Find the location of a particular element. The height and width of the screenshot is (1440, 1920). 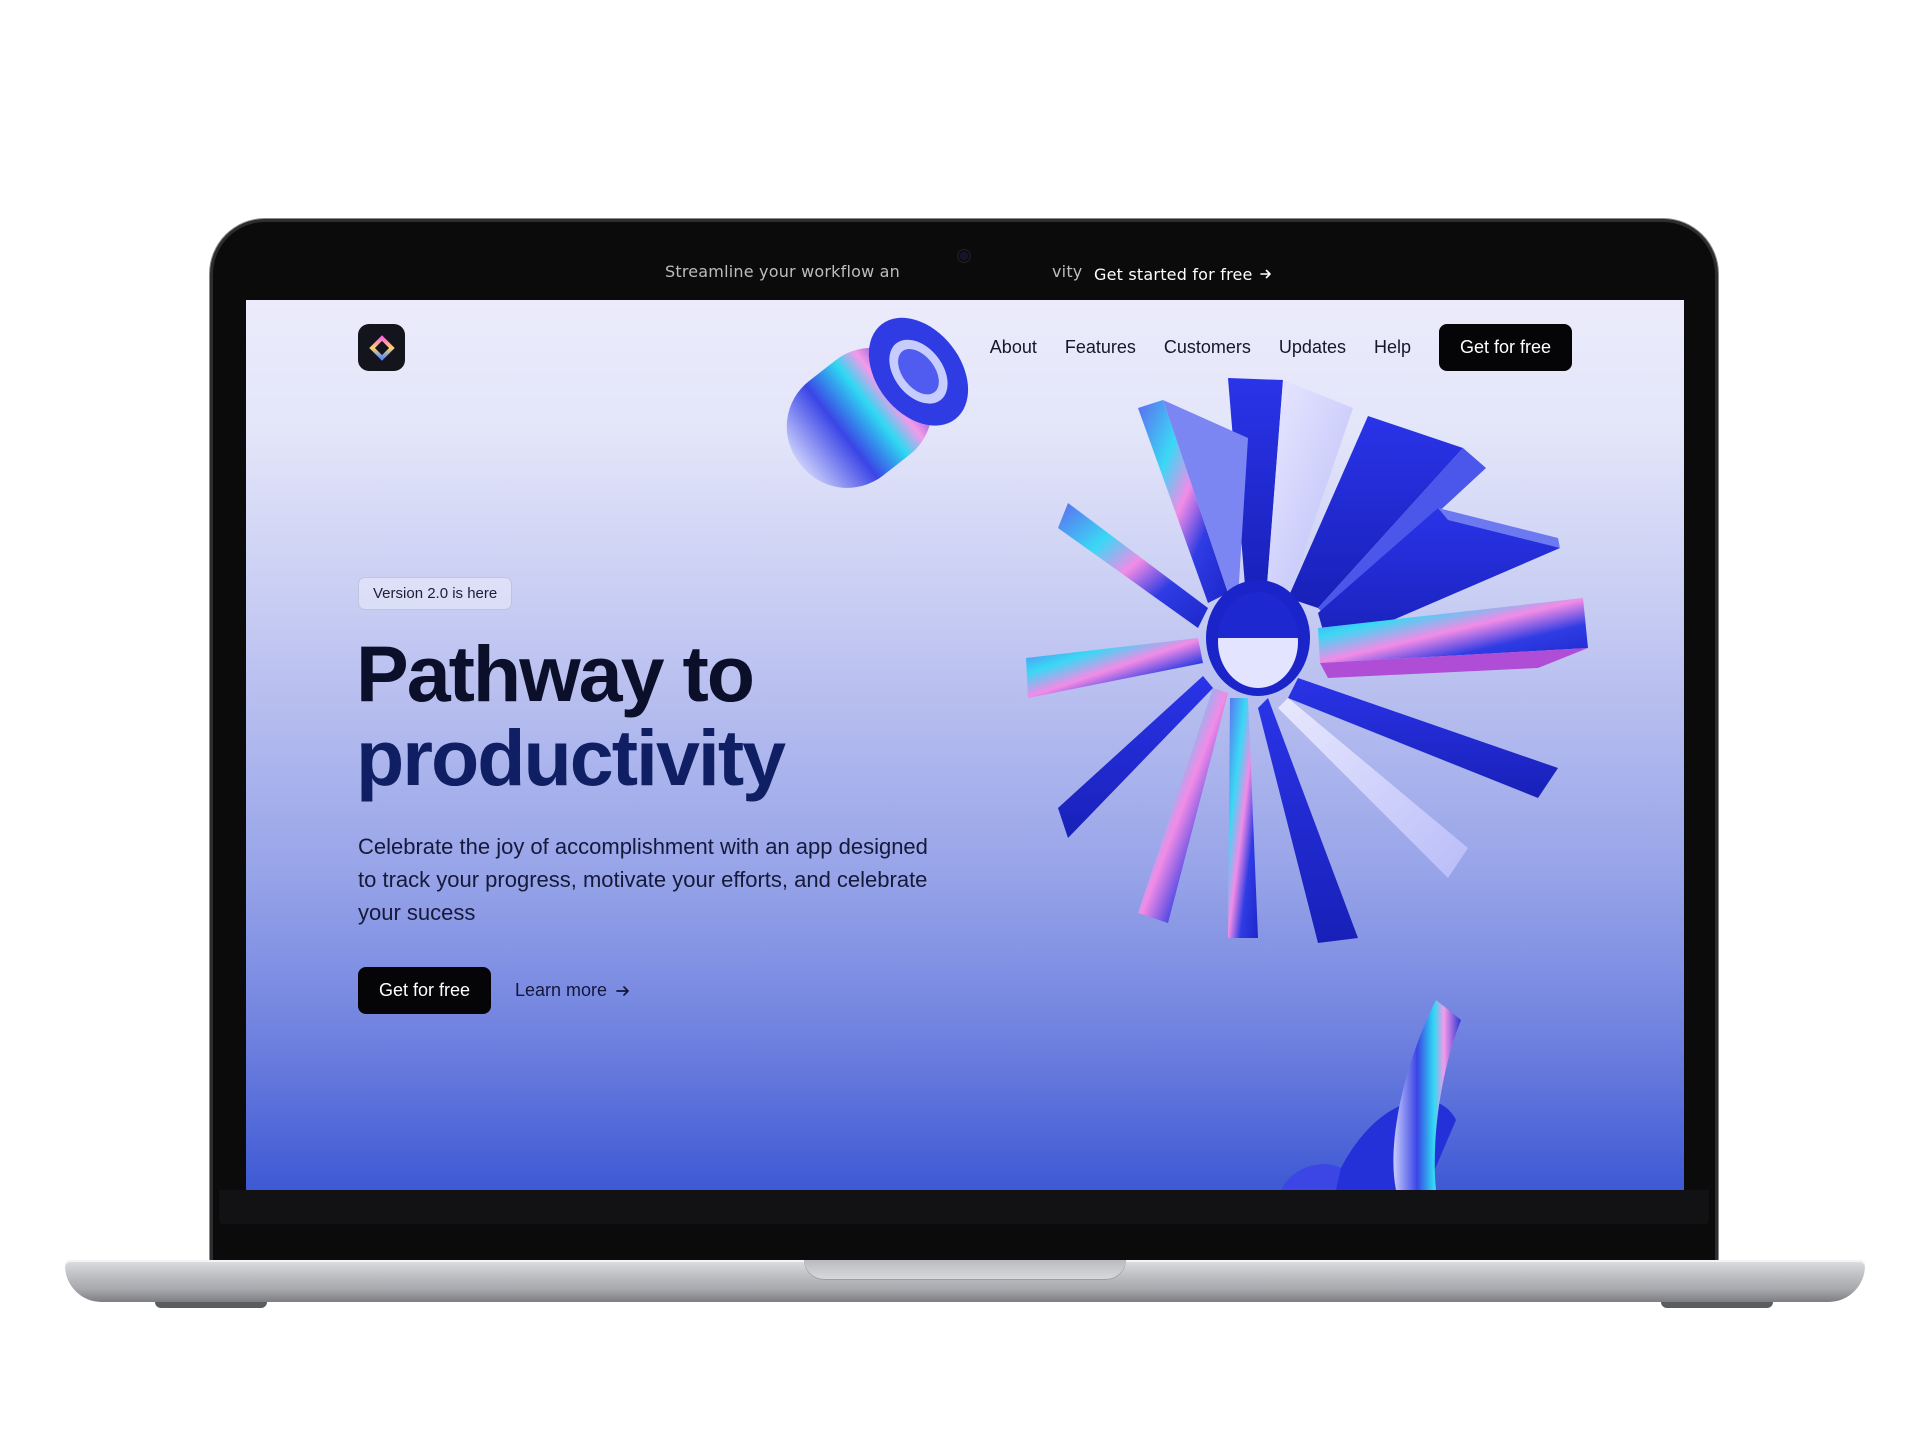

hero-get-for-free-button: Get for free is located at coordinates (424, 990).